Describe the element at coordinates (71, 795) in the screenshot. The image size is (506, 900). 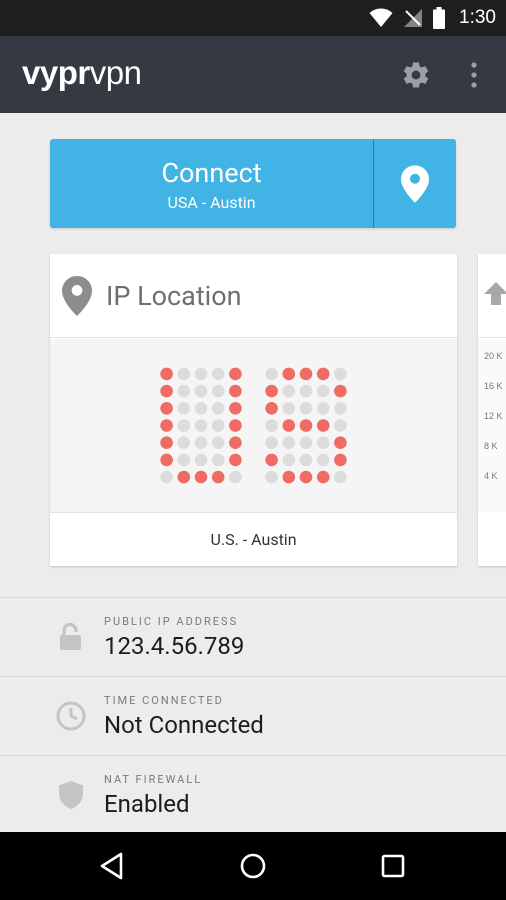
I see `shield-icon` at that location.